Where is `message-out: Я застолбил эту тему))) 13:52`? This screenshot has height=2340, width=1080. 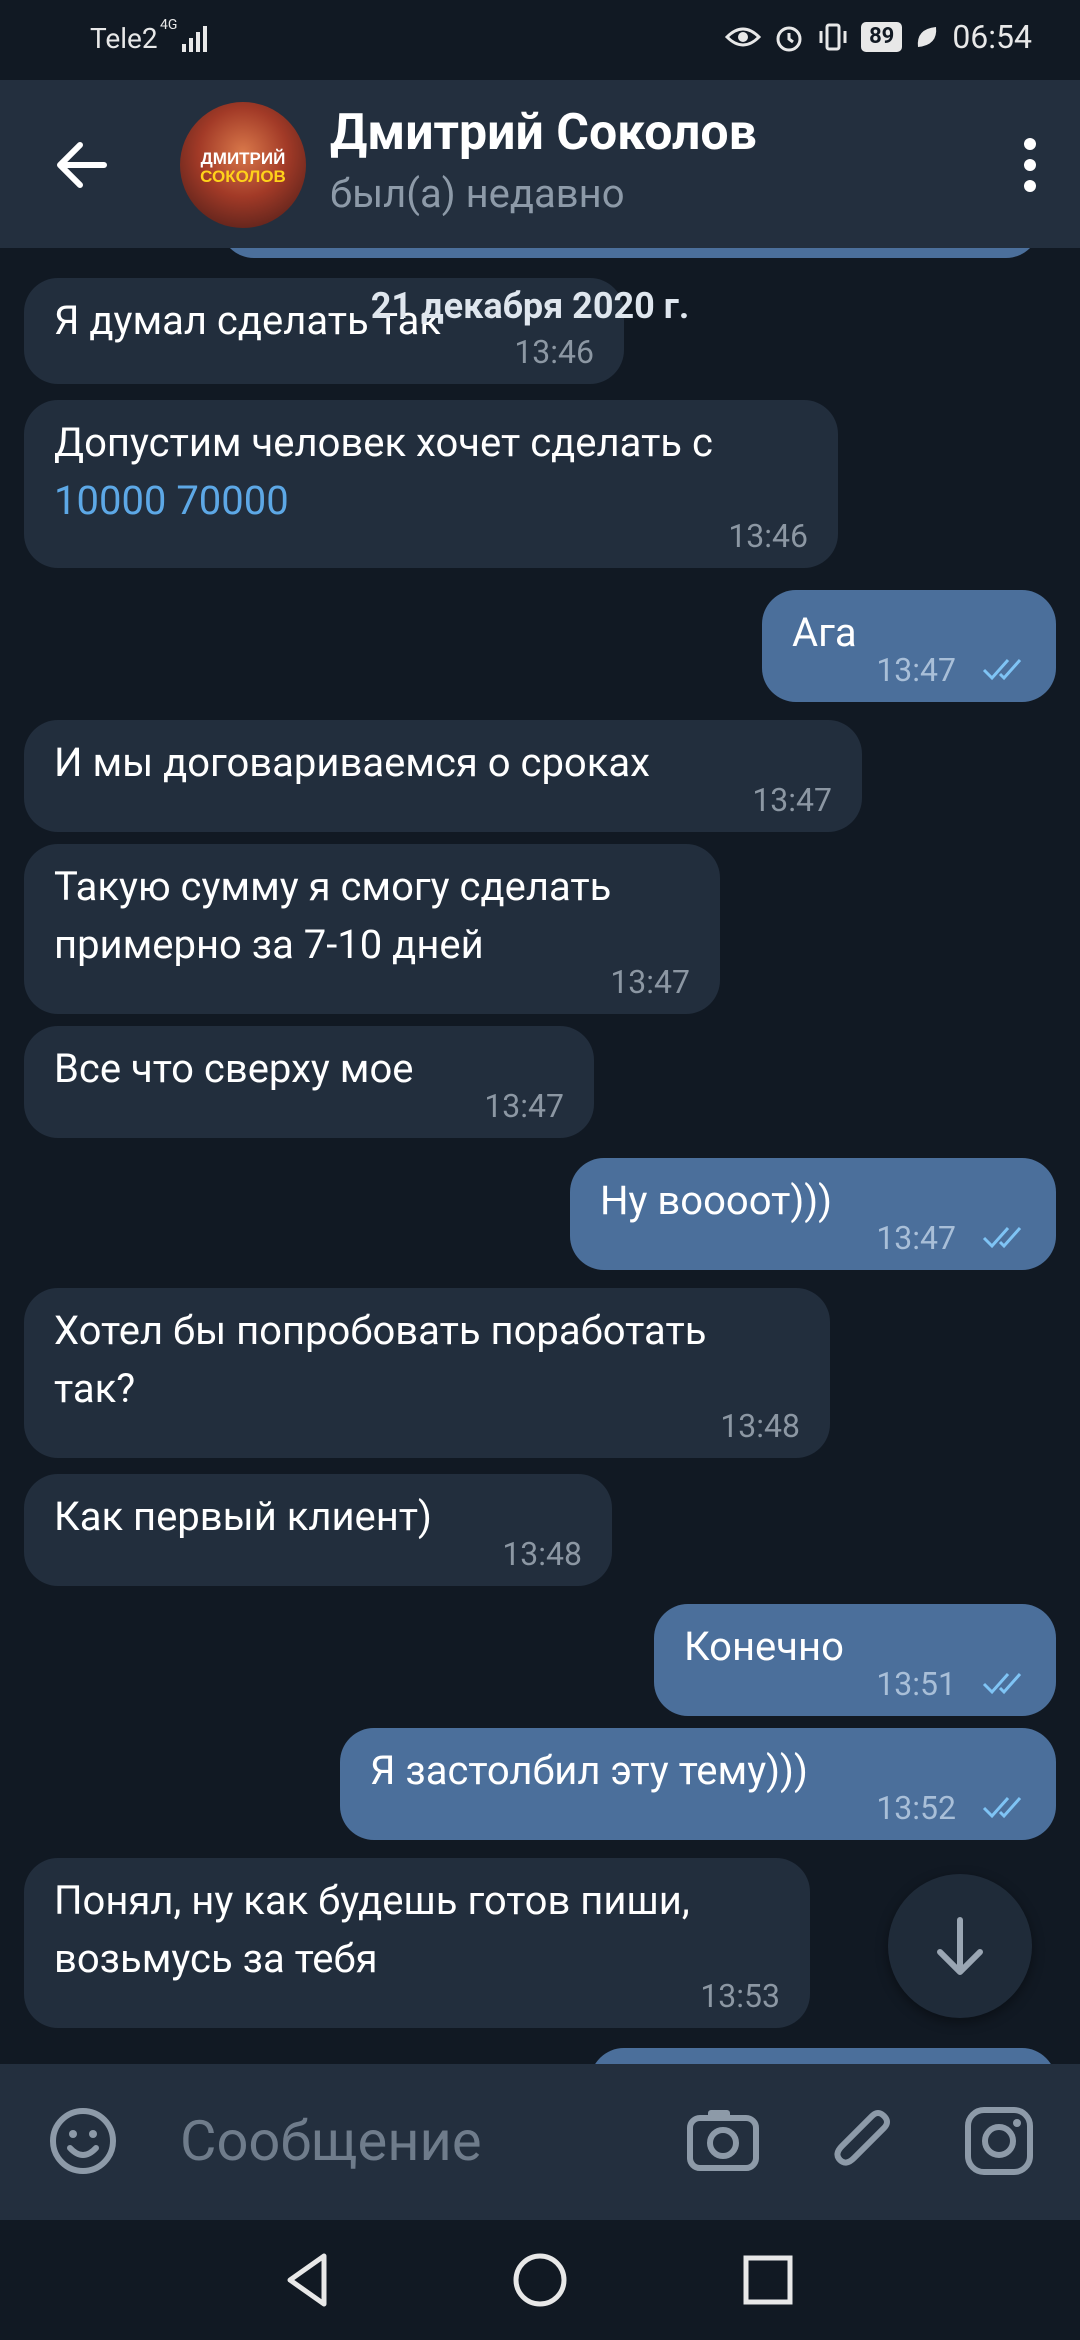 message-out: Я застолбил эту тему))) 13:52 is located at coordinates (698, 1784).